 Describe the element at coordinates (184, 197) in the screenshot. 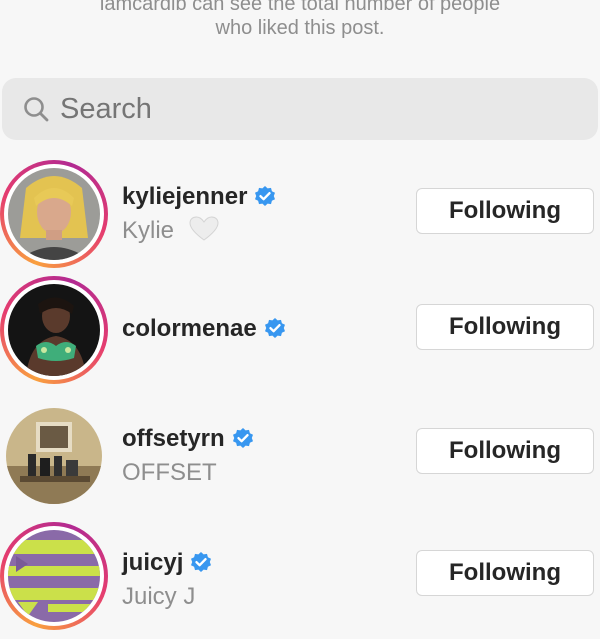

I see `username: kyliejenner` at that location.